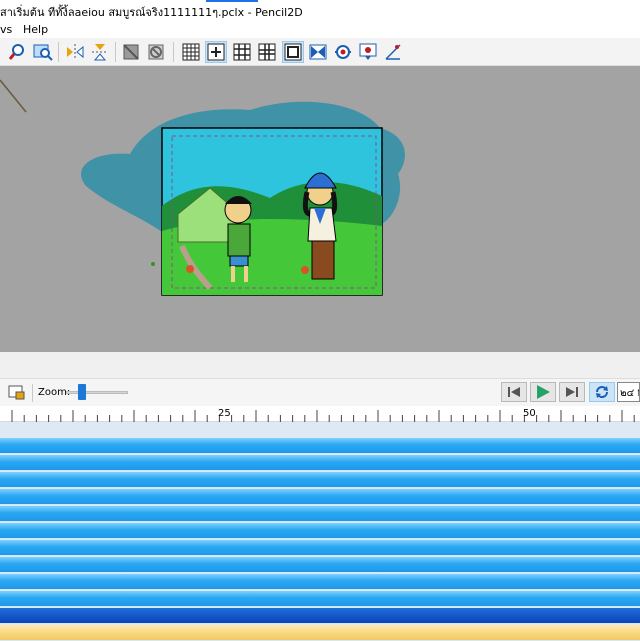  What do you see at coordinates (343, 52) in the screenshot?
I see `camera-path-icon` at bounding box center [343, 52].